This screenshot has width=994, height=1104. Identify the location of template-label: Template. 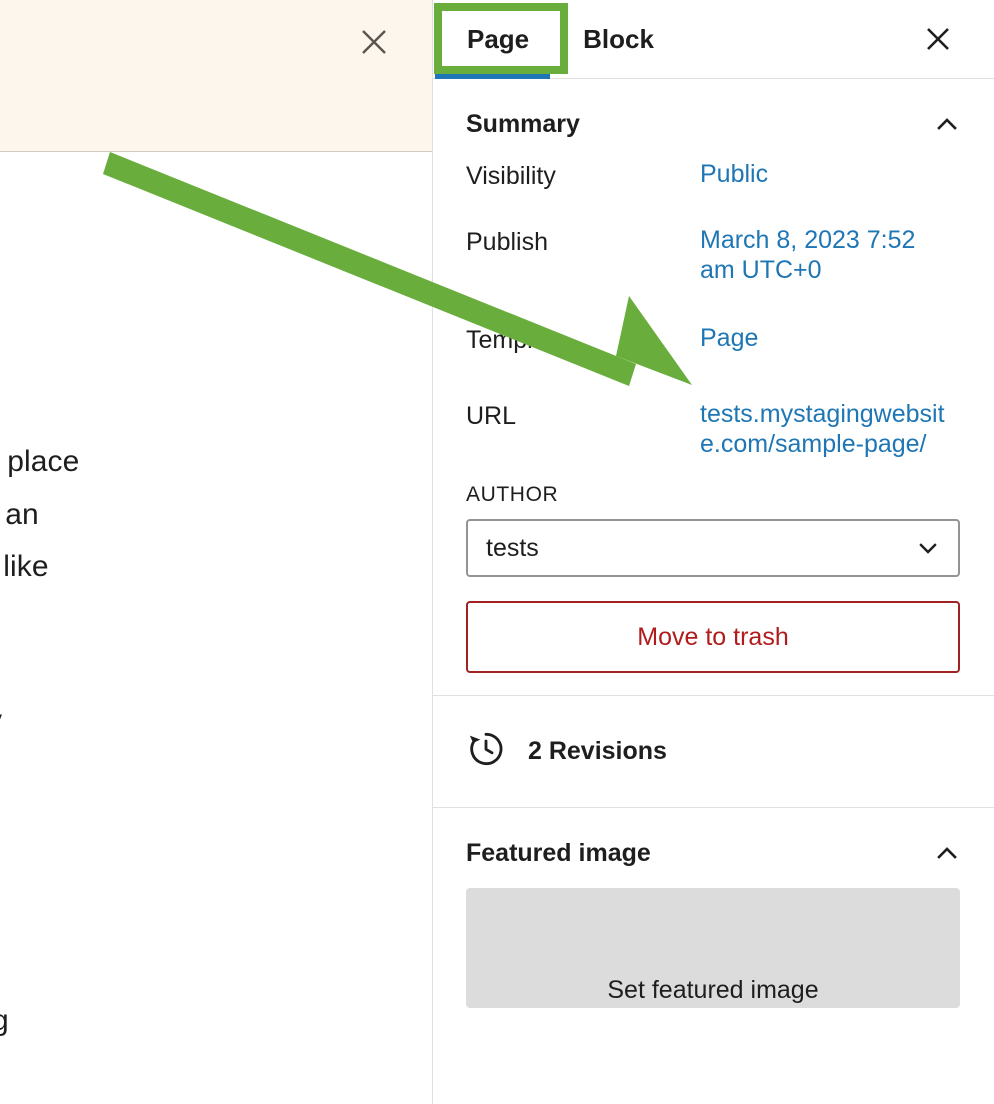
(517, 340).